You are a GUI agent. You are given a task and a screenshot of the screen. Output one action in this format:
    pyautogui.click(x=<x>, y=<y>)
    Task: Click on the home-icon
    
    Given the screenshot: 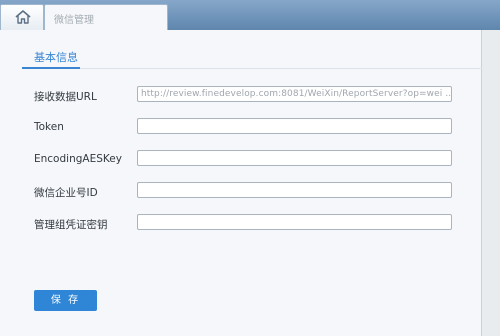 What is the action you would take?
    pyautogui.click(x=23, y=17)
    